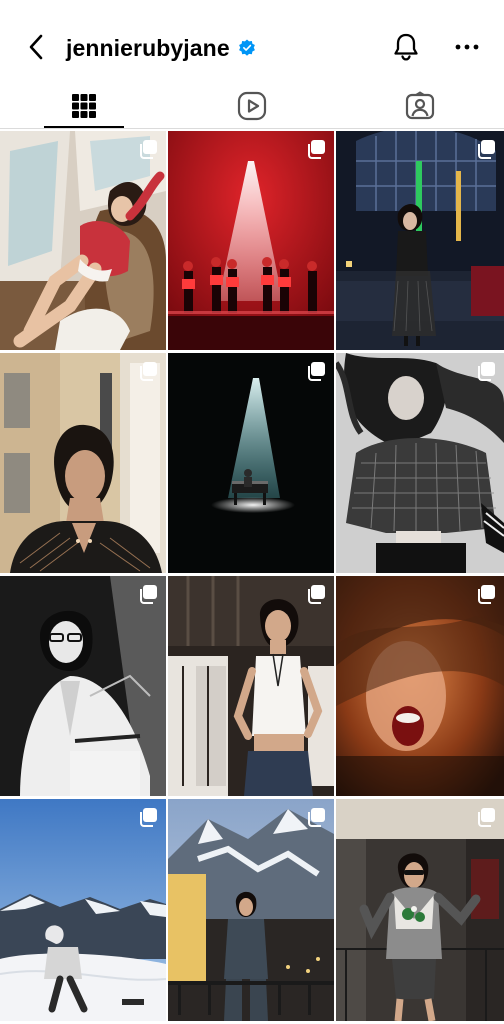 The image size is (504, 1024). I want to click on reels-icon, so click(252, 106).